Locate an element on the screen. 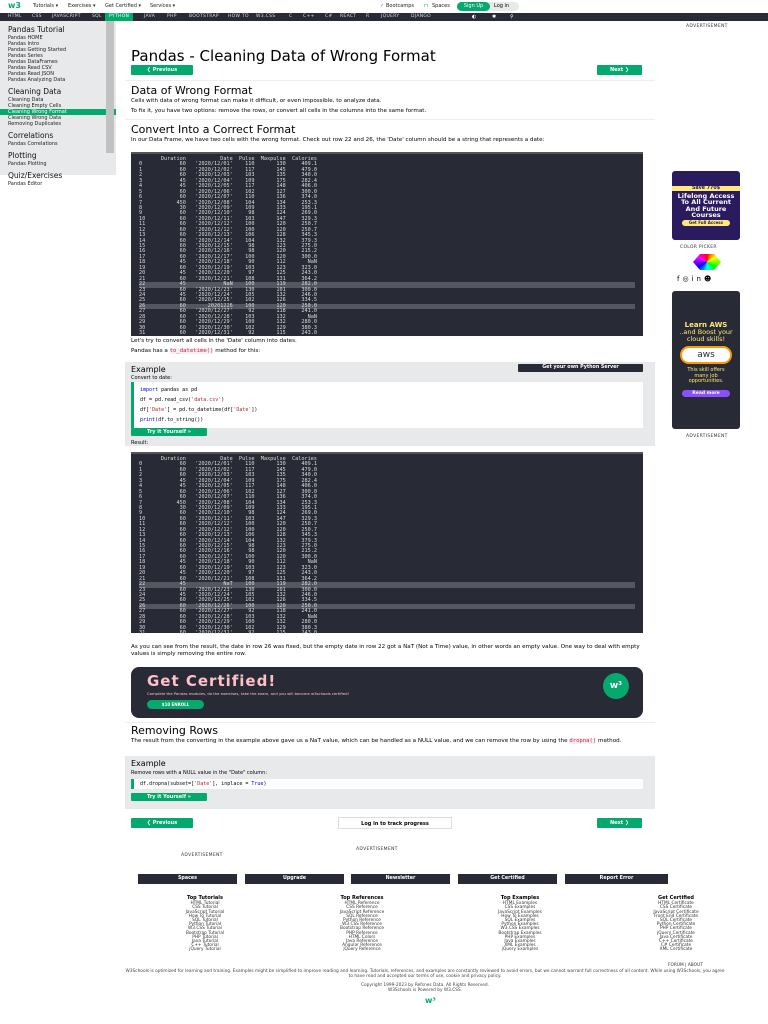 This screenshot has height=1024, width=768. sidebar-item: Pandas Editor is located at coordinates (58, 184).